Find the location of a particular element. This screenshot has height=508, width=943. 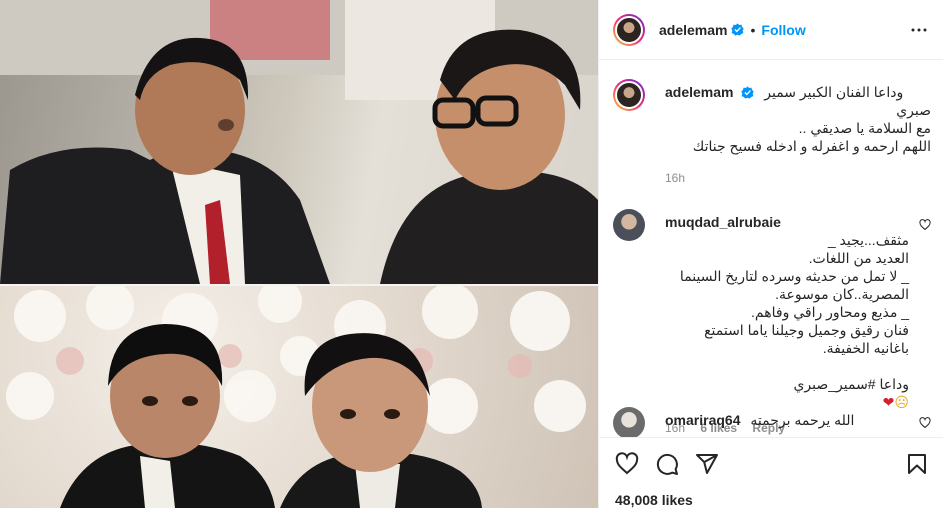

caption-line-1: وداعا الفنان الكبير سمير is located at coordinates (834, 92).